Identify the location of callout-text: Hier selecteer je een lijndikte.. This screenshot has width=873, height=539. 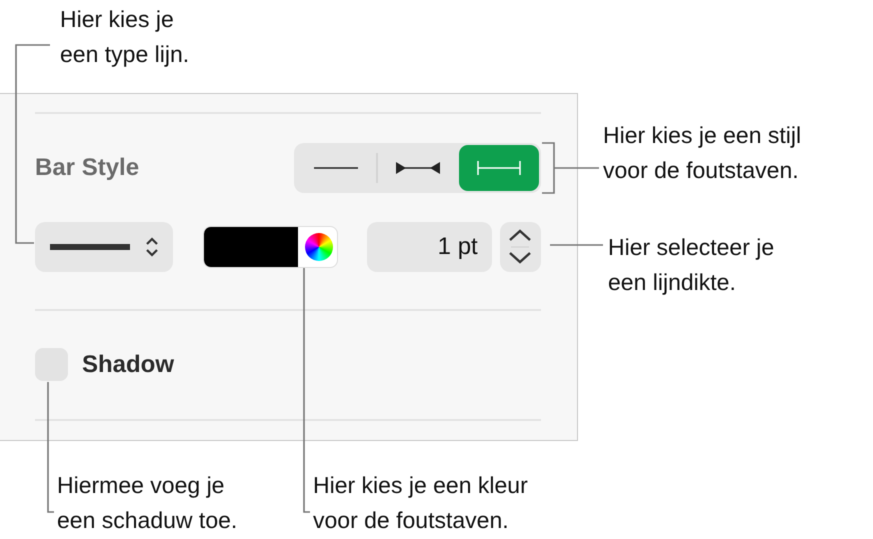
(691, 265).